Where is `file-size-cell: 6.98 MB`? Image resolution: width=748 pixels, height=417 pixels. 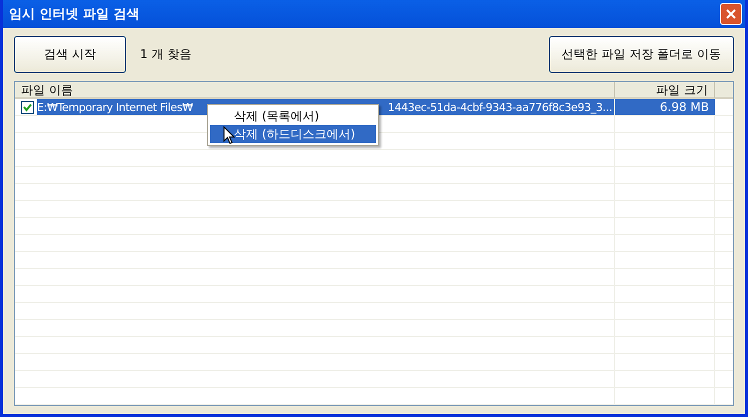
file-size-cell: 6.98 MB is located at coordinates (665, 107).